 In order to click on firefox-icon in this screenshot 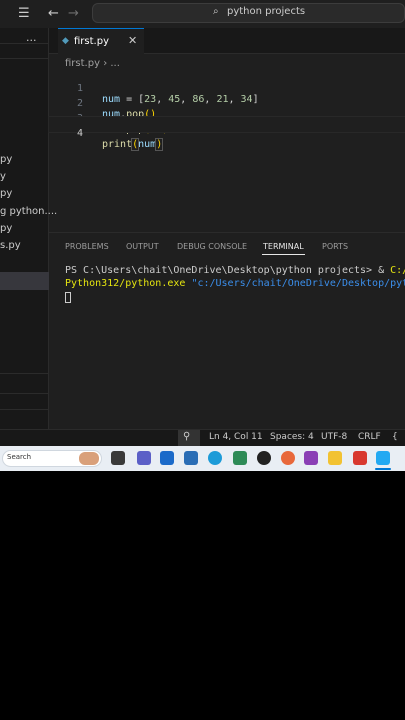, I will do `click(288, 458)`.